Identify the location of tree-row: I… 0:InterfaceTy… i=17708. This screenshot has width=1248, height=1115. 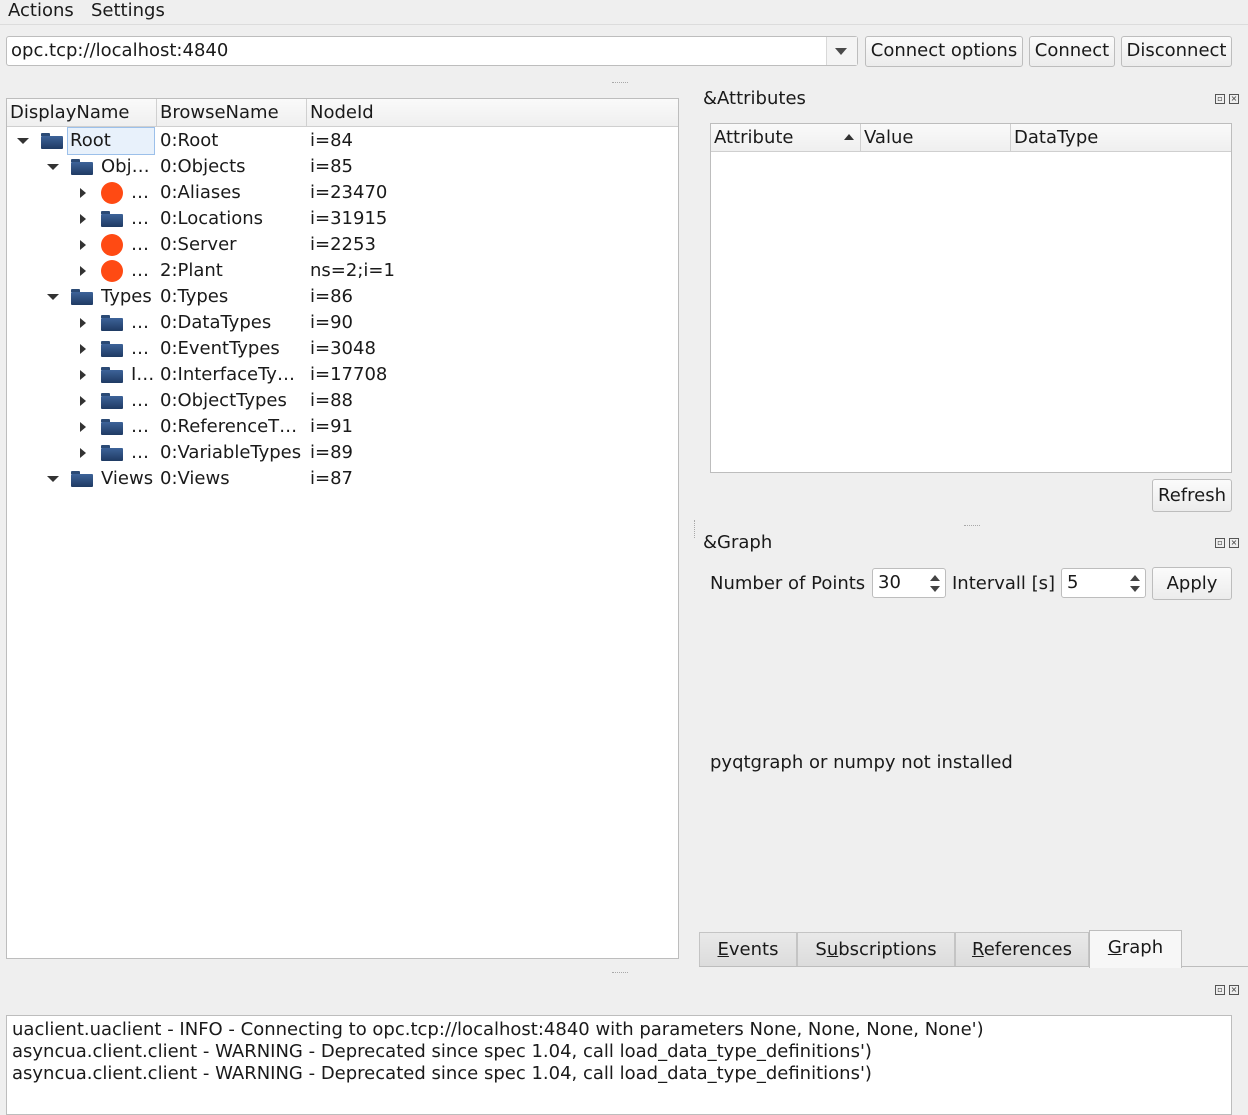
(342, 375).